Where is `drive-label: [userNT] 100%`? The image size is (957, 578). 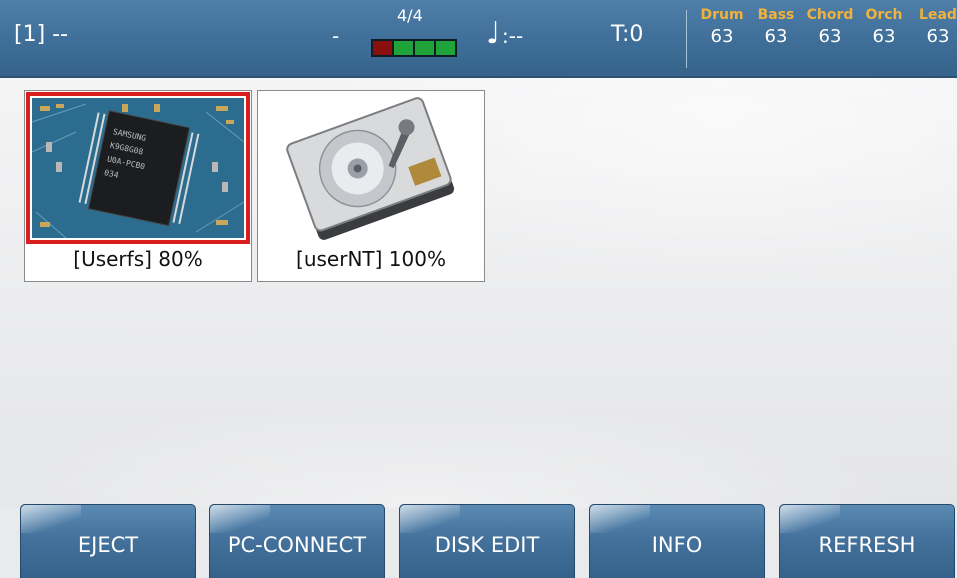 drive-label: [userNT] 100% is located at coordinates (371, 259).